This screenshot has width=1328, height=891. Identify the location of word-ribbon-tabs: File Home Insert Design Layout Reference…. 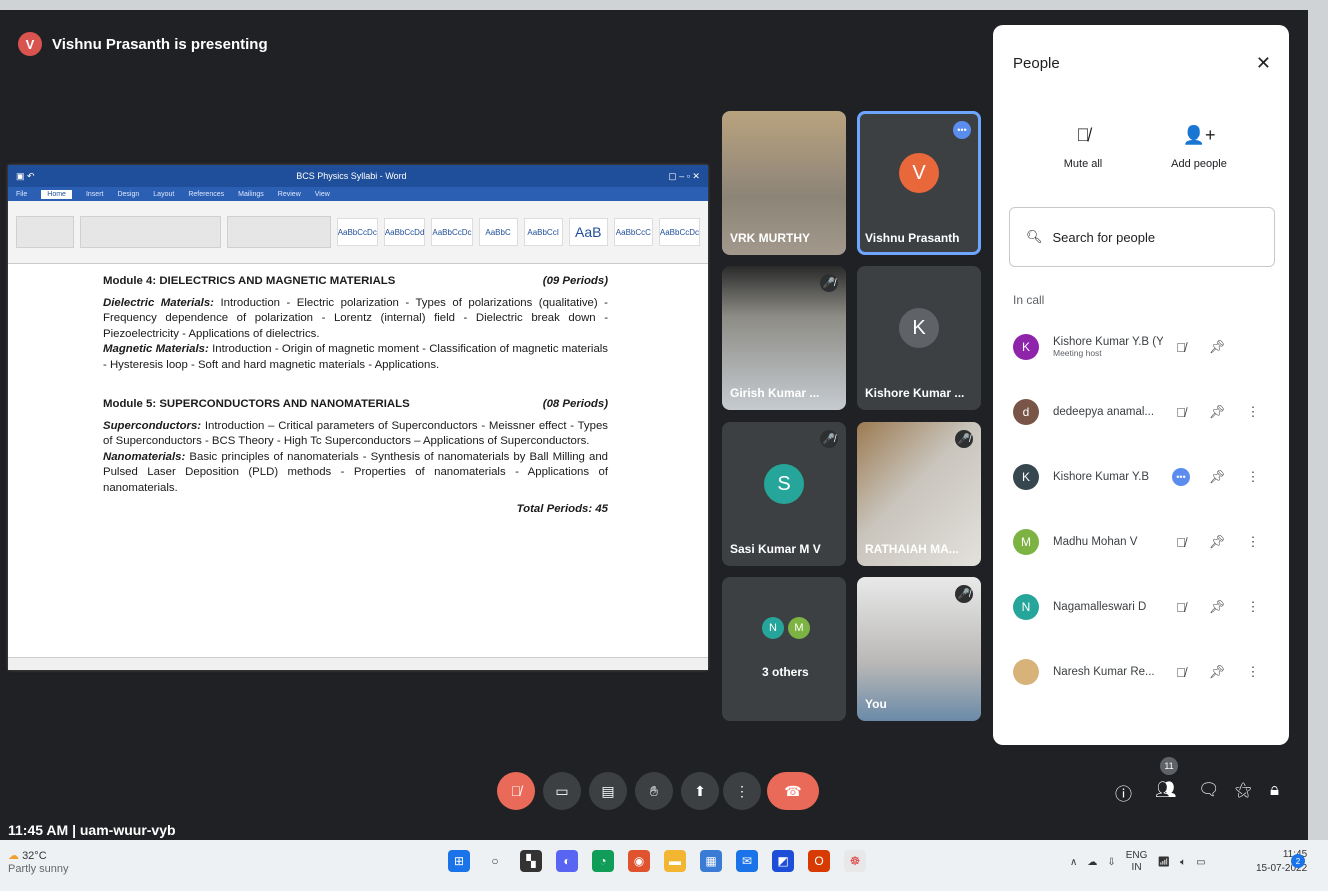
(358, 194).